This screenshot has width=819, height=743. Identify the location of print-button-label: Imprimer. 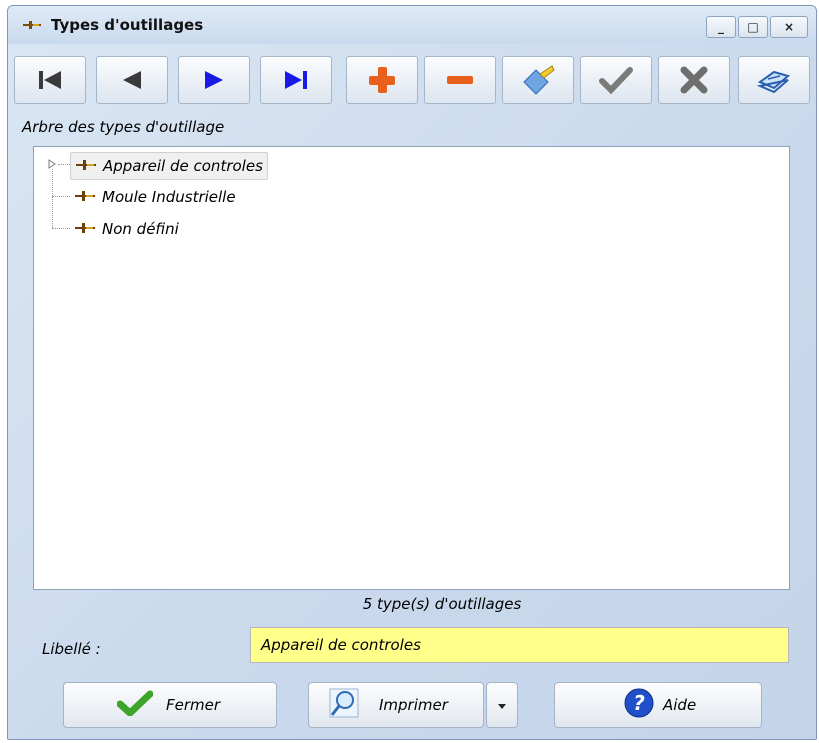
(413, 705).